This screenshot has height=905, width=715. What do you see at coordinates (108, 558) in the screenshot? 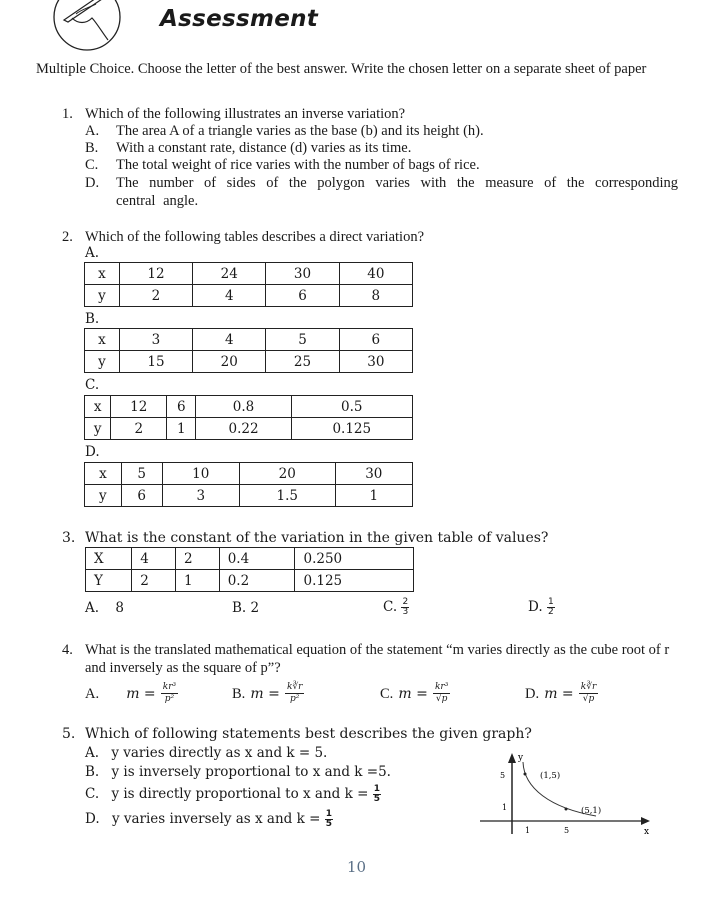
I see `table-cell: X` at bounding box center [108, 558].